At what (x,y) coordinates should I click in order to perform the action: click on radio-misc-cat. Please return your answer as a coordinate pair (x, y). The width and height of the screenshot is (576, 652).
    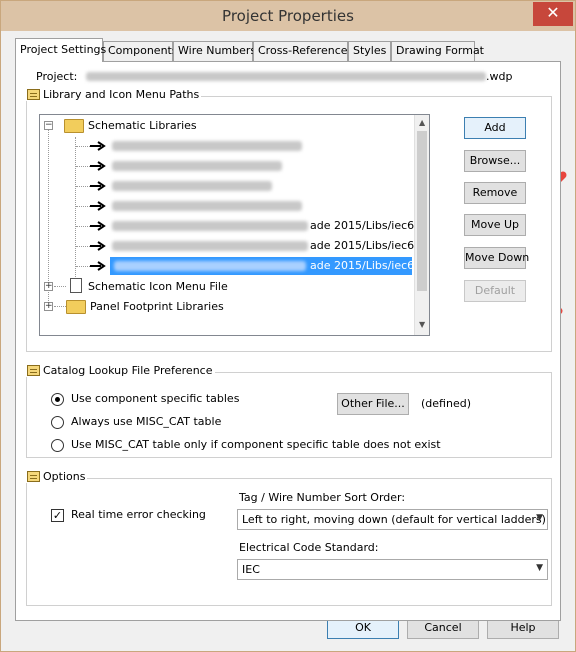
    Looking at the image, I should click on (57, 422).